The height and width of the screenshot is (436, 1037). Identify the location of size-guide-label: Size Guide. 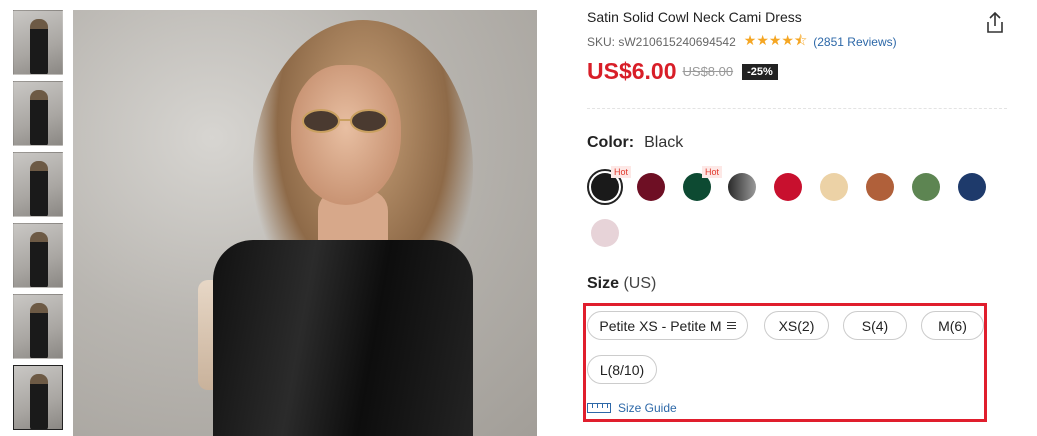
(647, 408).